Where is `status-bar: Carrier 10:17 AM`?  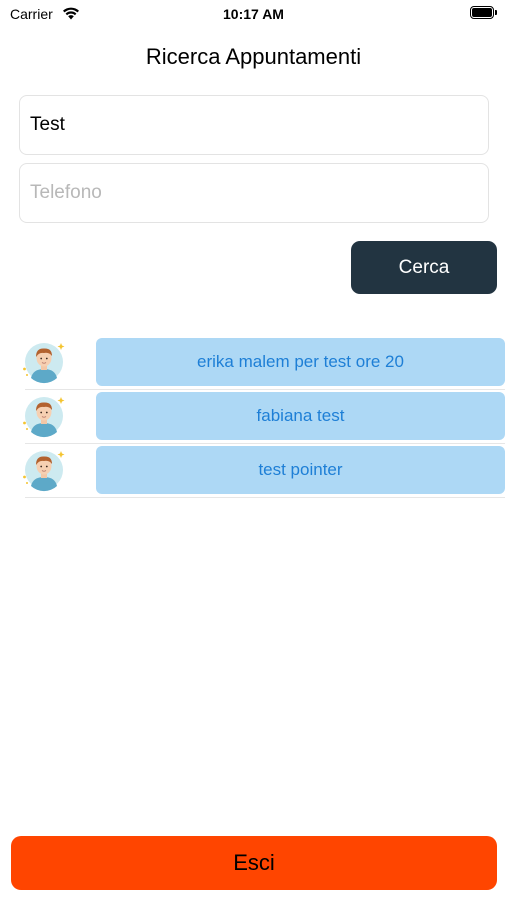 status-bar: Carrier 10:17 AM is located at coordinates (253, 15).